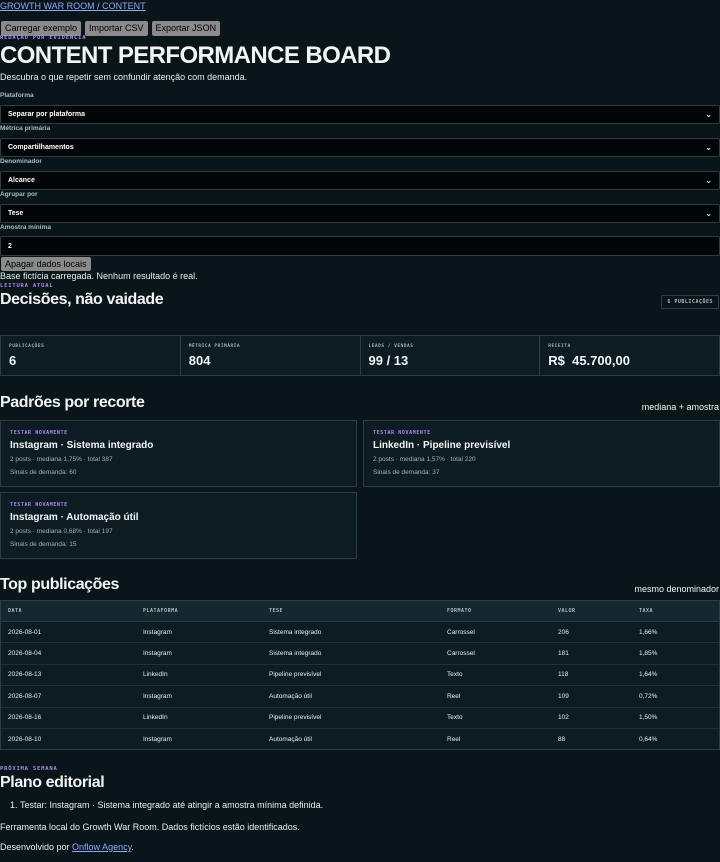  What do you see at coordinates (25, 227) in the screenshot?
I see `min-sample-label: Amostra mínima` at bounding box center [25, 227].